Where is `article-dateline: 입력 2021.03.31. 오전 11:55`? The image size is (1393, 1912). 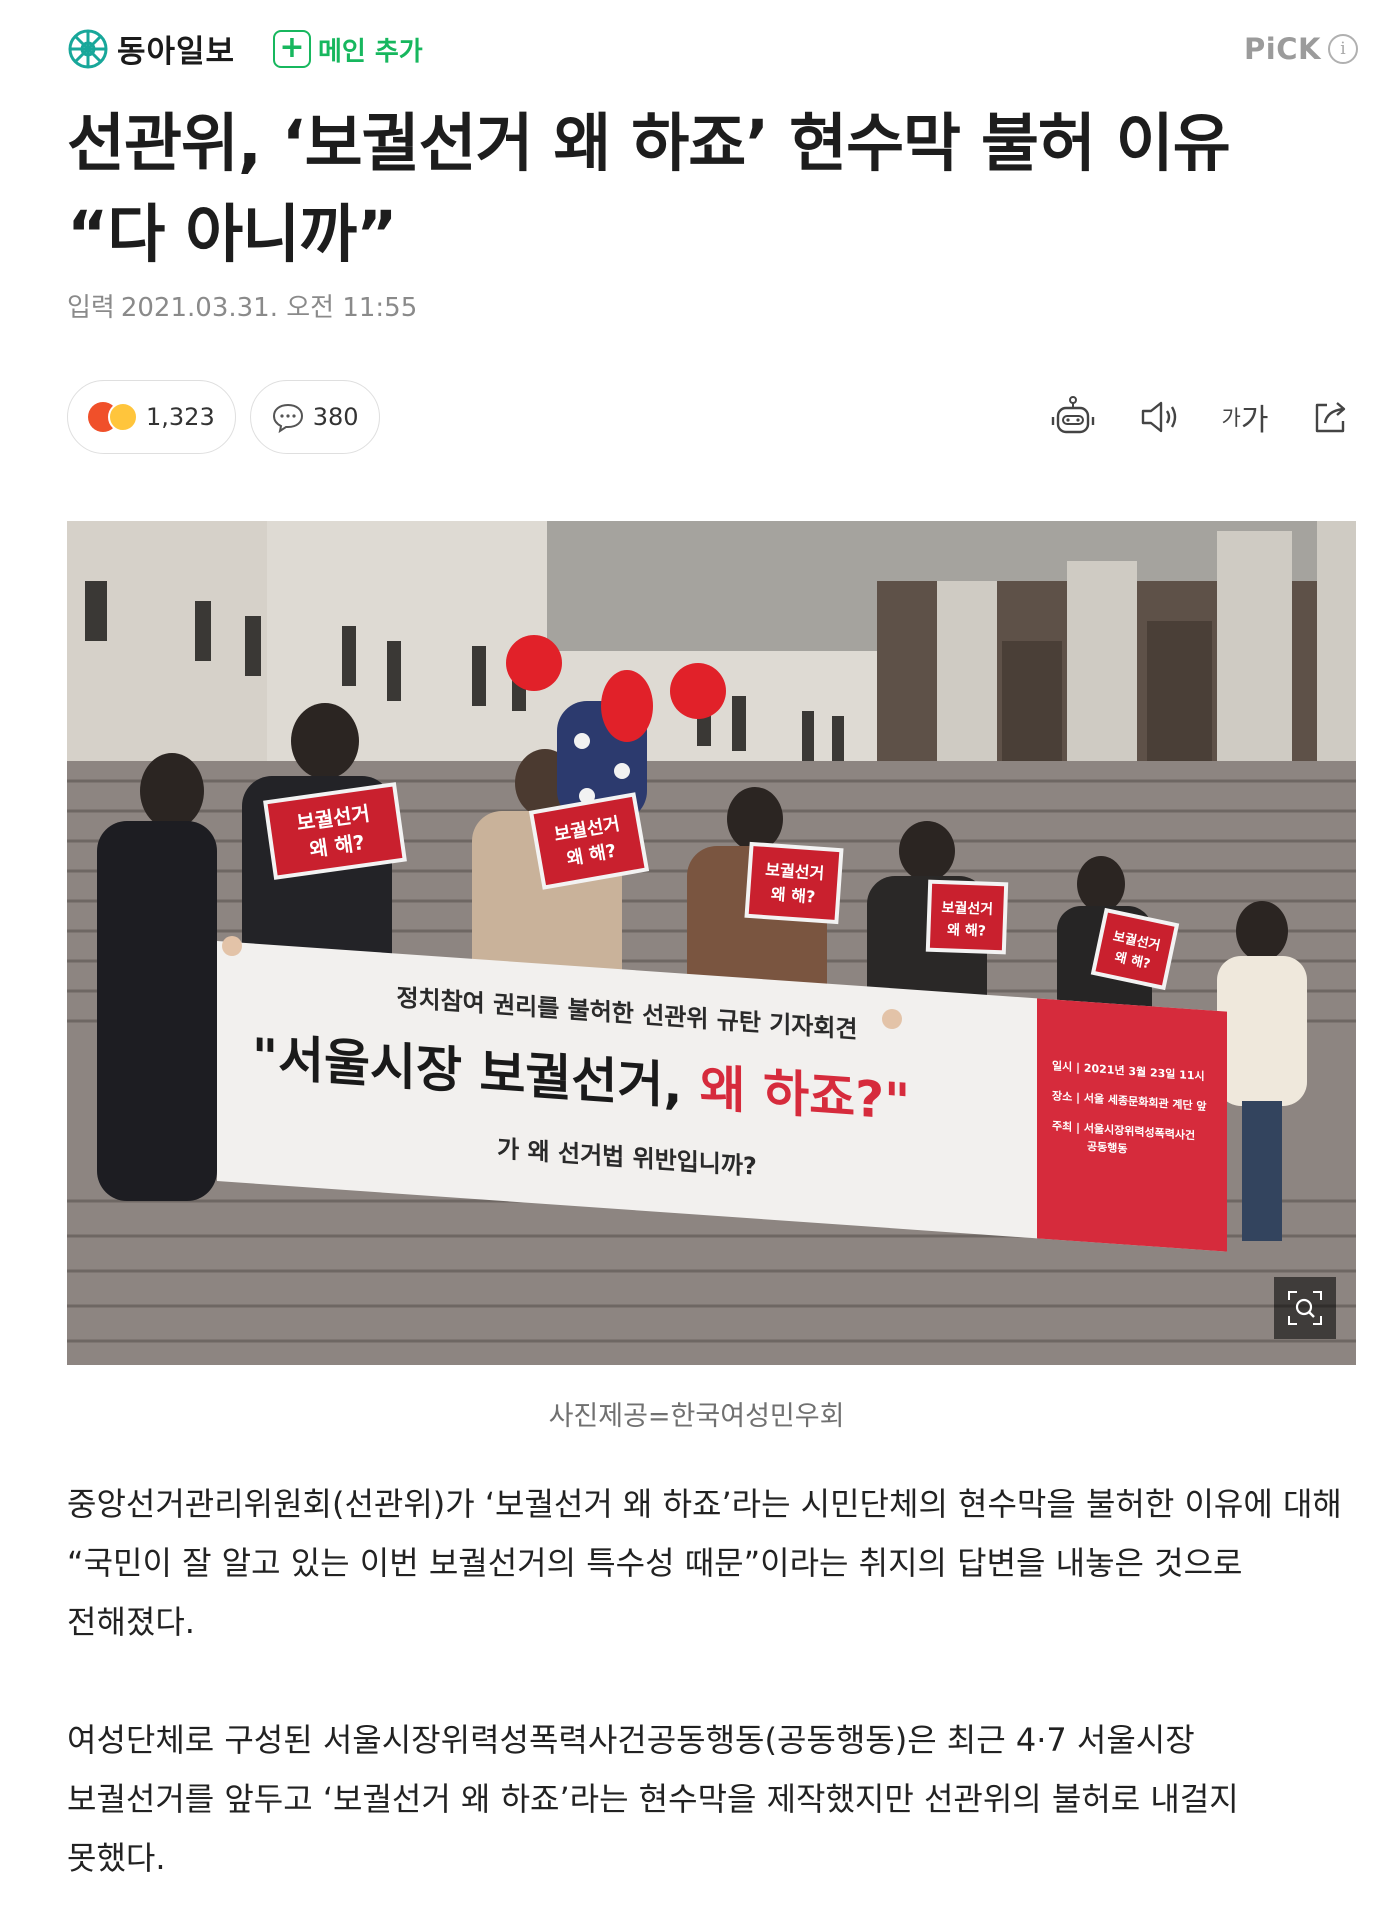 article-dateline: 입력 2021.03.31. 오전 11:55 is located at coordinates (242, 305).